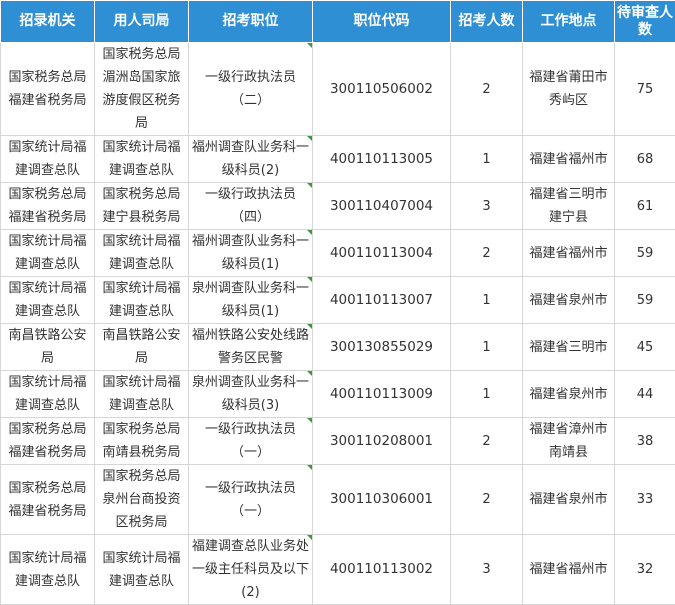 This screenshot has width=675, height=605. I want to click on pending-cell: 33, so click(645, 500).